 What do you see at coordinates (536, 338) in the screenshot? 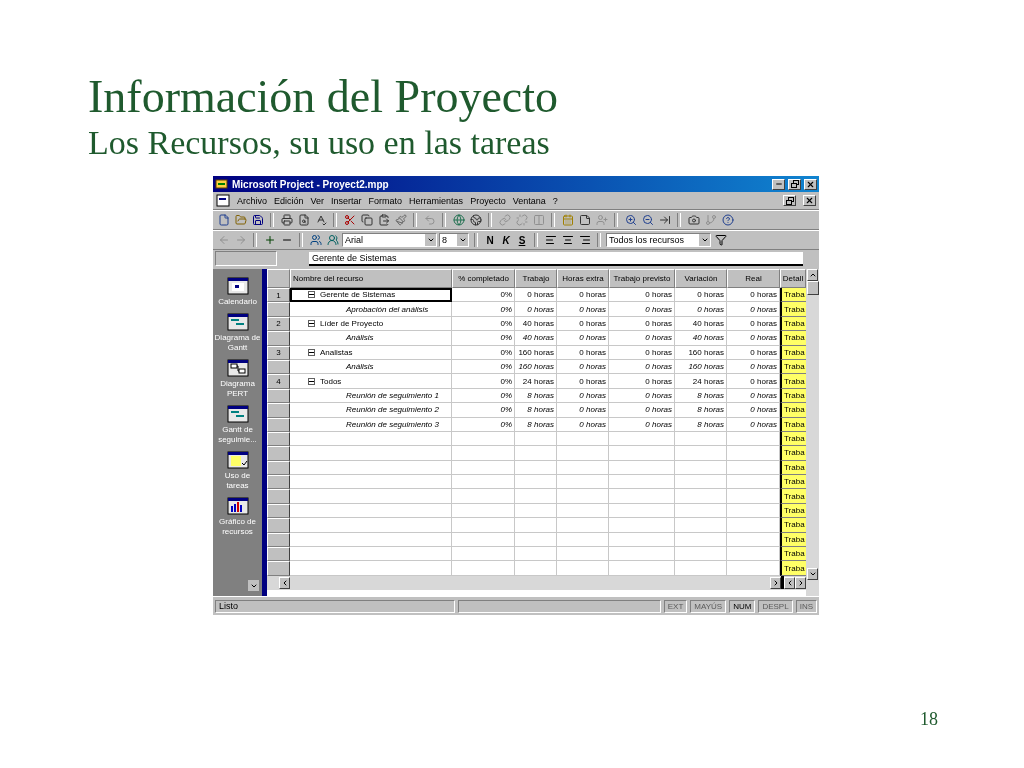
I see `table-cell: 40 horas` at bounding box center [536, 338].